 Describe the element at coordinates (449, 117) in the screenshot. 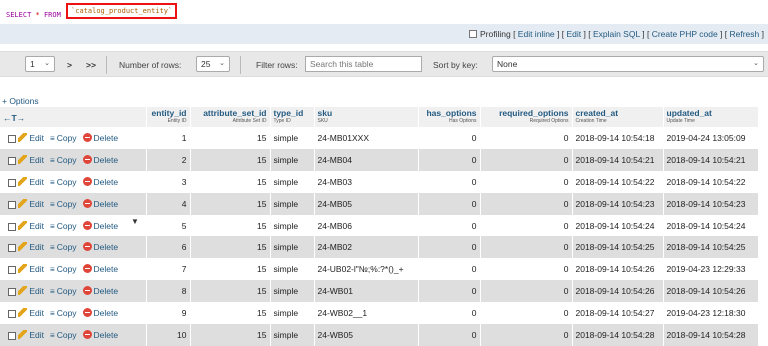

I see `column-header-has-options: has_options Has Options` at that location.